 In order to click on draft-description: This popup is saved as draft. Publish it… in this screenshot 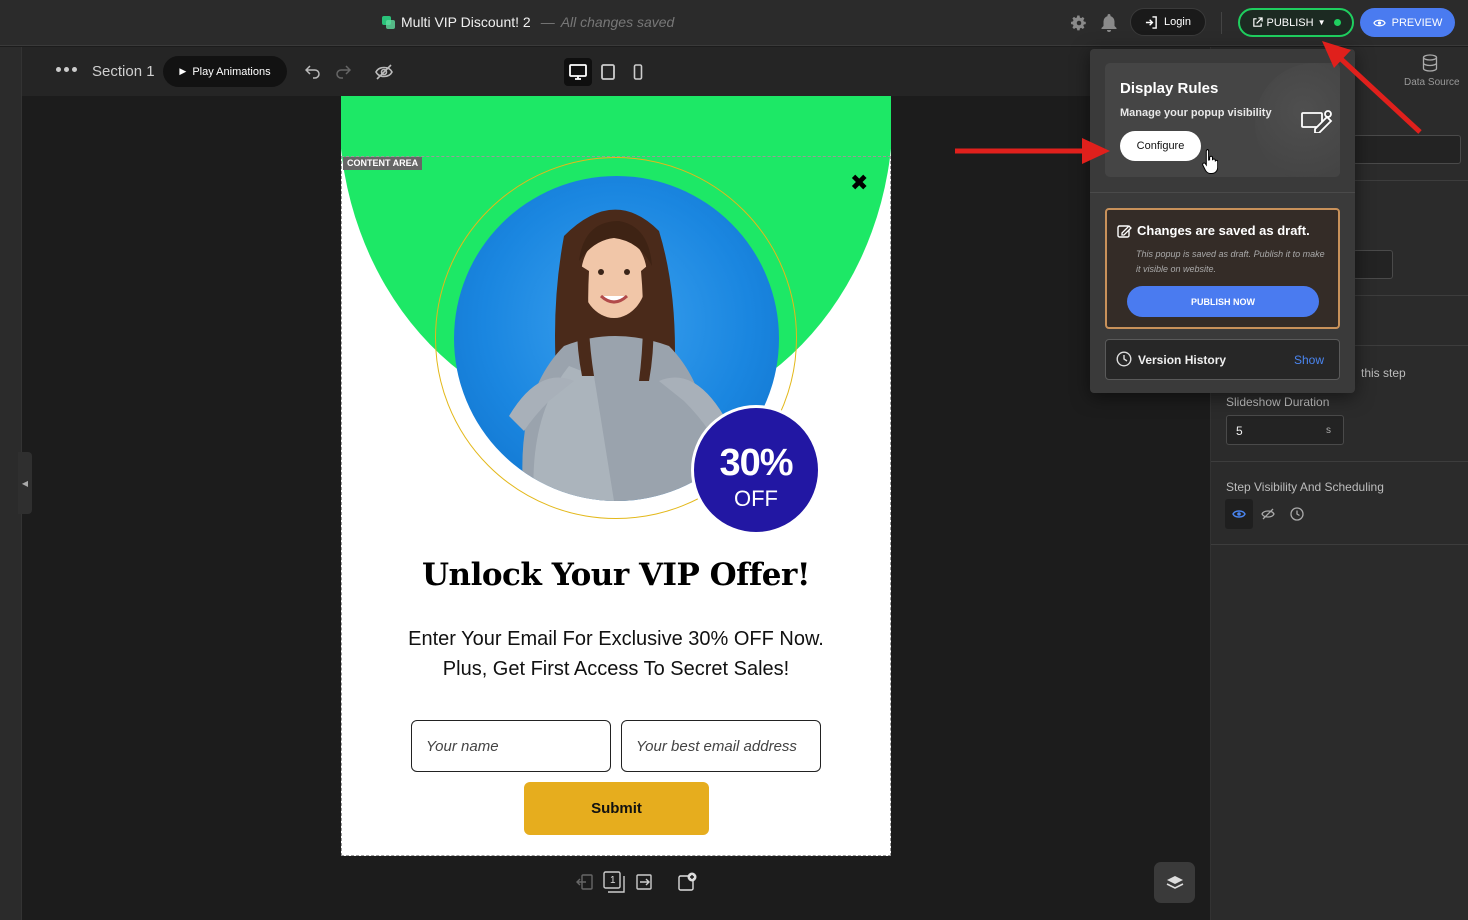, I will do `click(1230, 261)`.